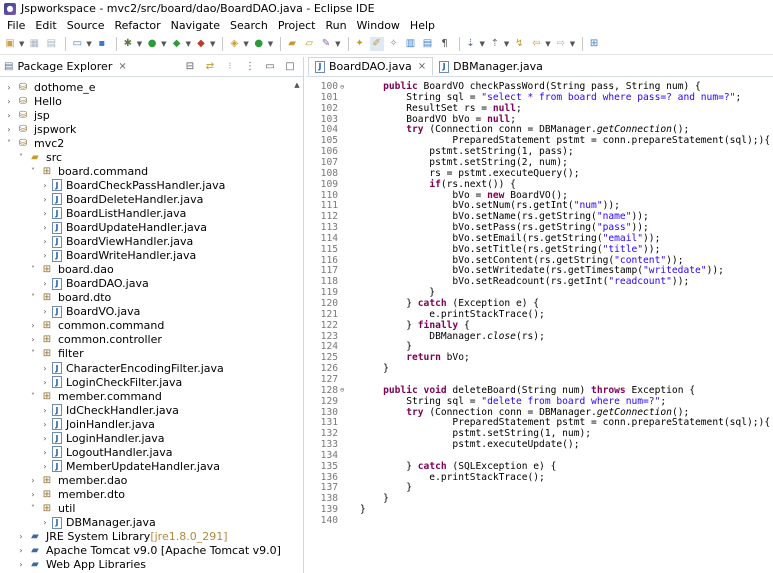  I want to click on pencil-icon: ✎, so click(326, 44).